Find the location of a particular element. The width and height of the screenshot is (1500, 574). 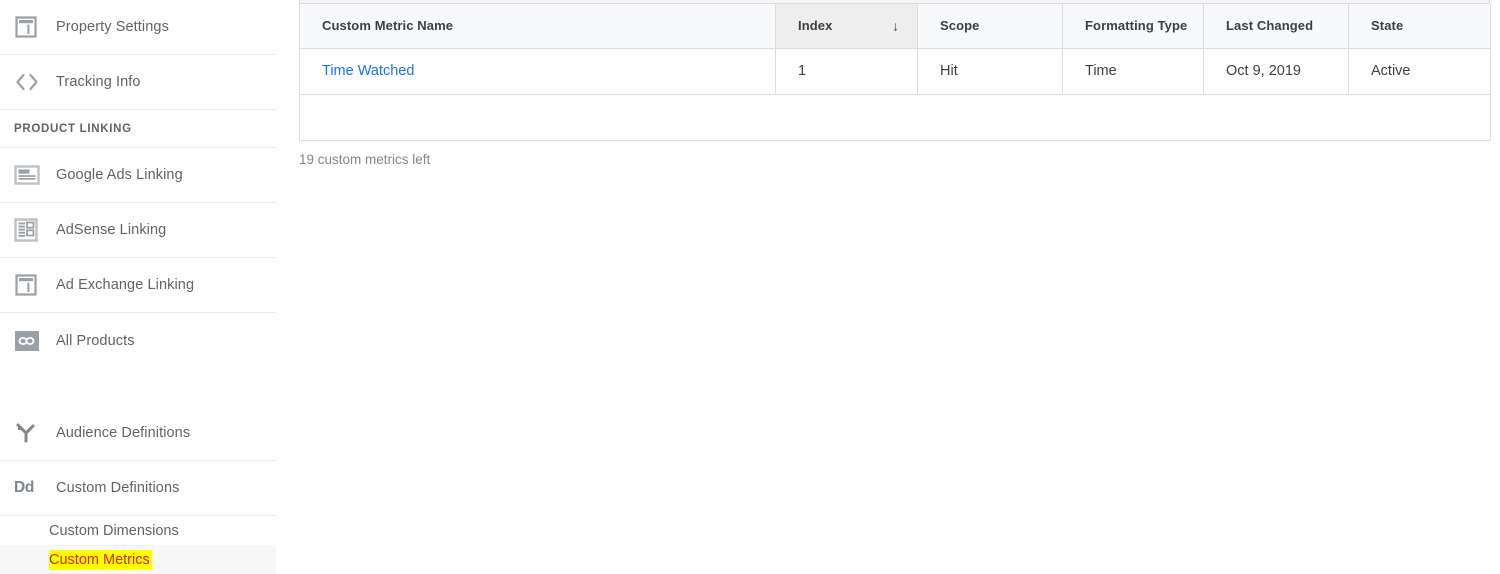

column-header-index-label: Index is located at coordinates (815, 26).